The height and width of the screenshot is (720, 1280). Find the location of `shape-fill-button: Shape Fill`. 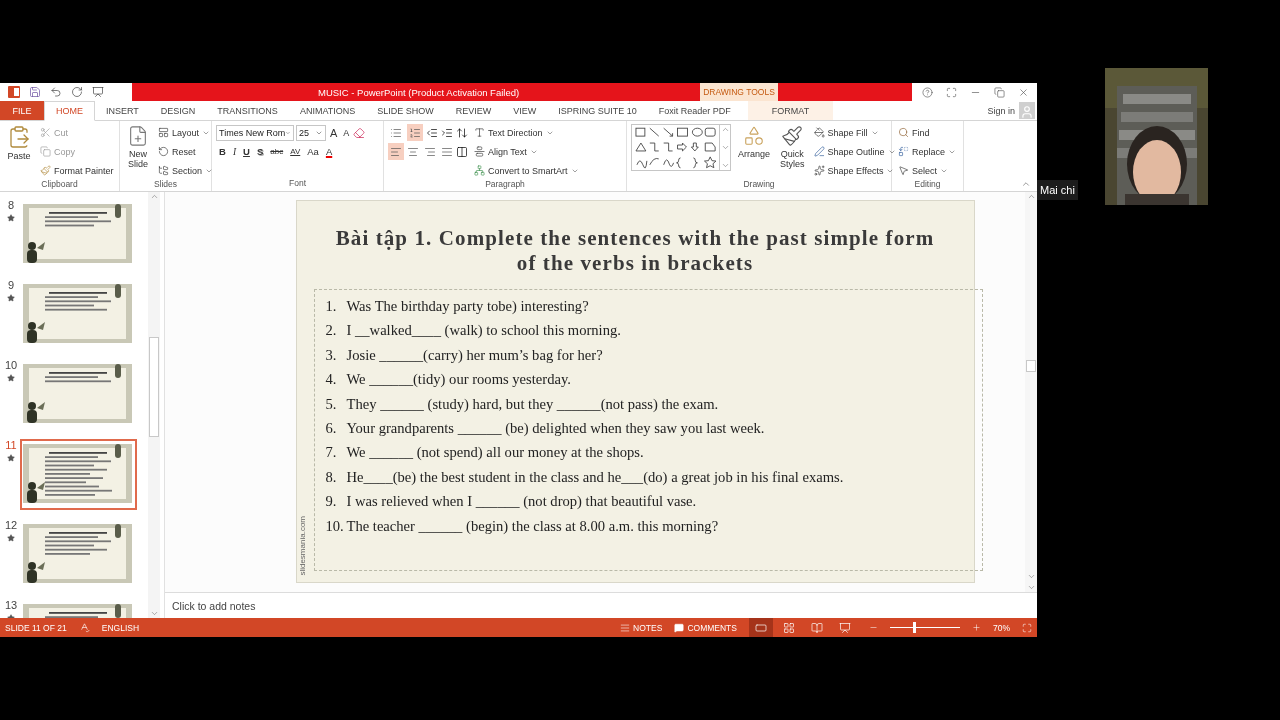

shape-fill-button: Shape Fill is located at coordinates (854, 132).